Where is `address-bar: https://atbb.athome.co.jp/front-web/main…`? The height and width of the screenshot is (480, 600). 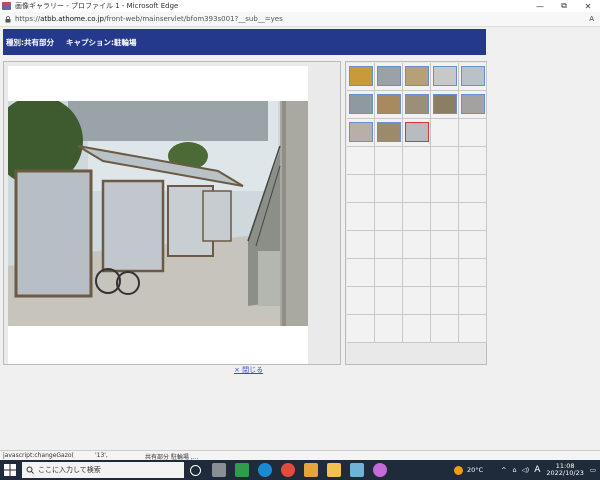 address-bar: https://atbb.athome.co.jp/front-web/main… is located at coordinates (300, 19).